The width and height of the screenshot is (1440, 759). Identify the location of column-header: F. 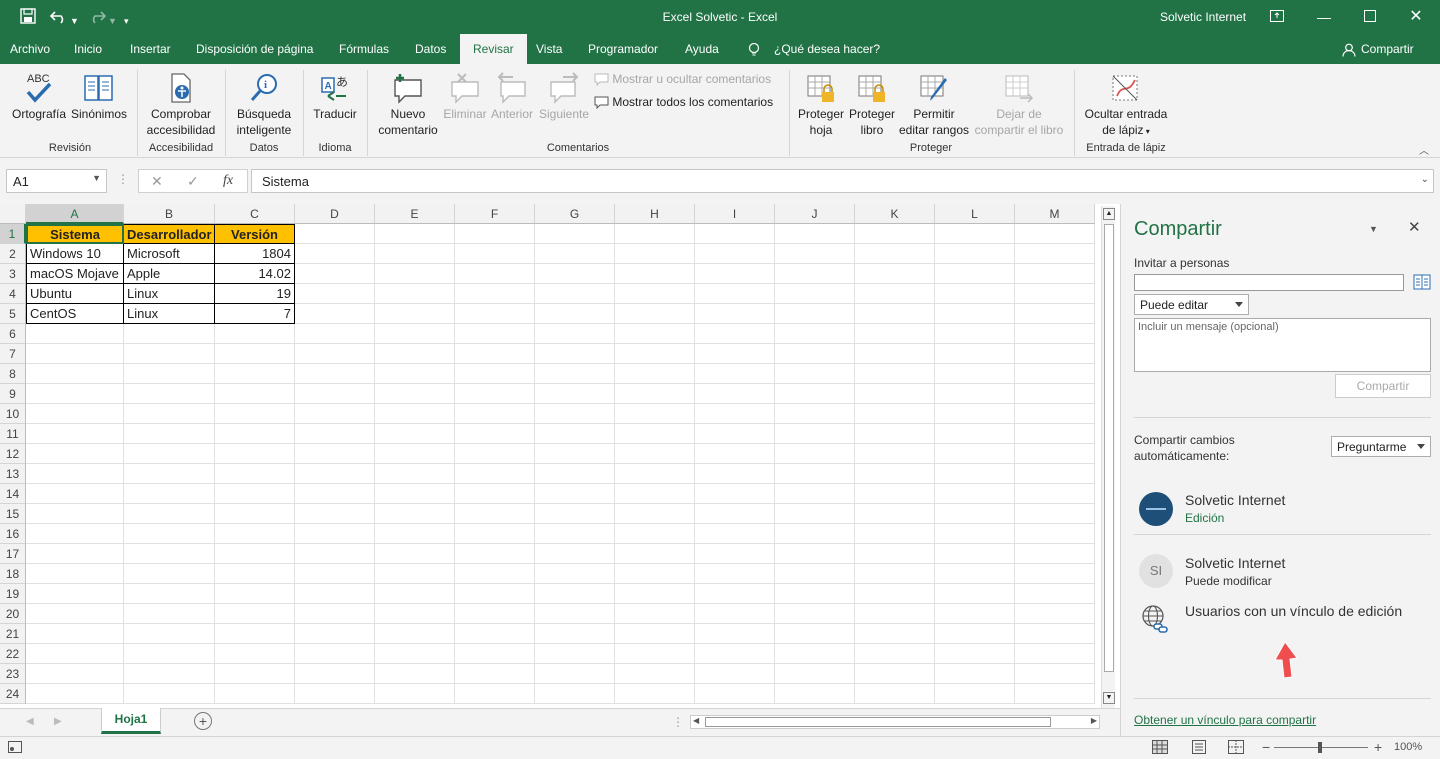
(495, 214).